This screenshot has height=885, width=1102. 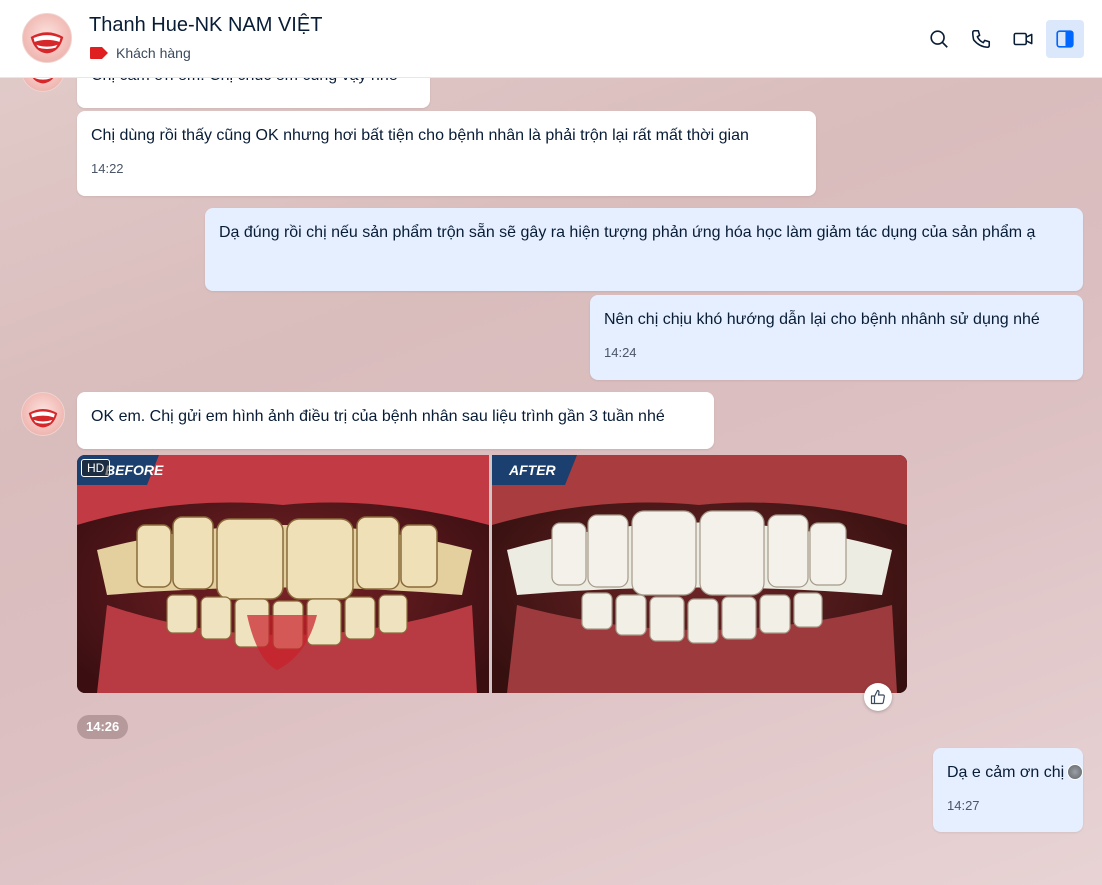 I want to click on message-bubble-outgoing: Dạ e cảm ơn chị 14:27, so click(x=1008, y=790).